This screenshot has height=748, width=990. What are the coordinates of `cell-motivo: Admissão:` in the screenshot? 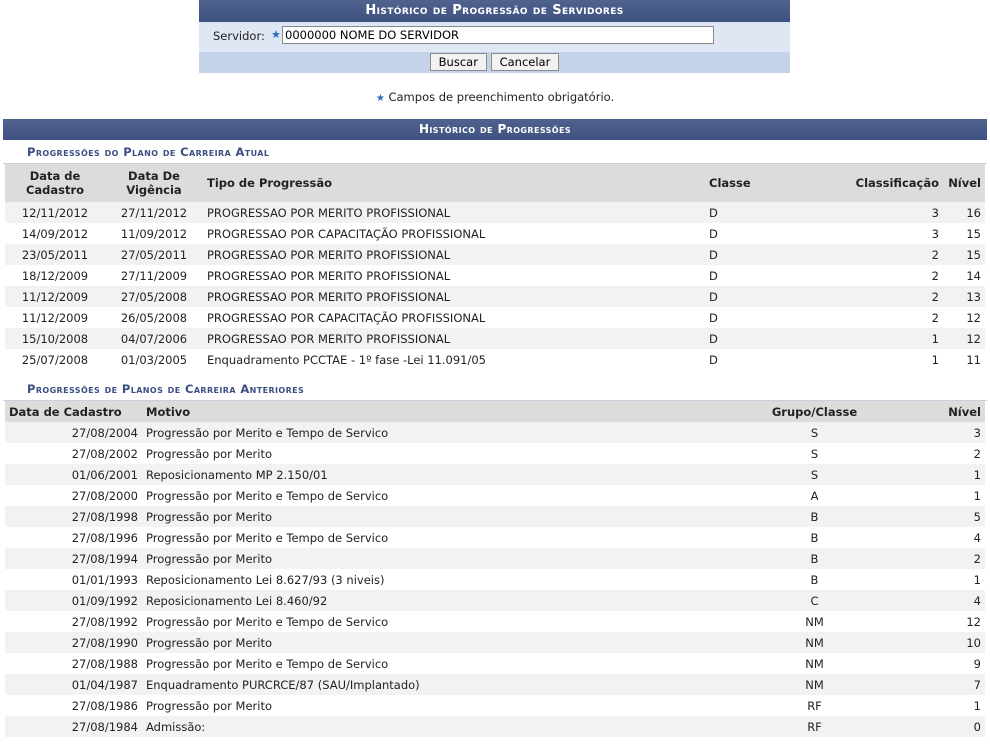 It's located at (452, 726).